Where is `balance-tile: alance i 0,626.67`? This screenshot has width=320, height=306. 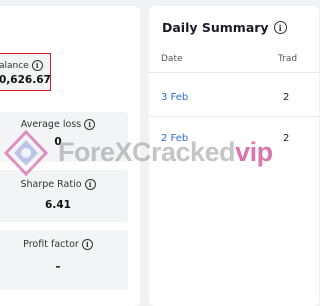
balance-tile: alance i 0,626.67 is located at coordinates (25, 72).